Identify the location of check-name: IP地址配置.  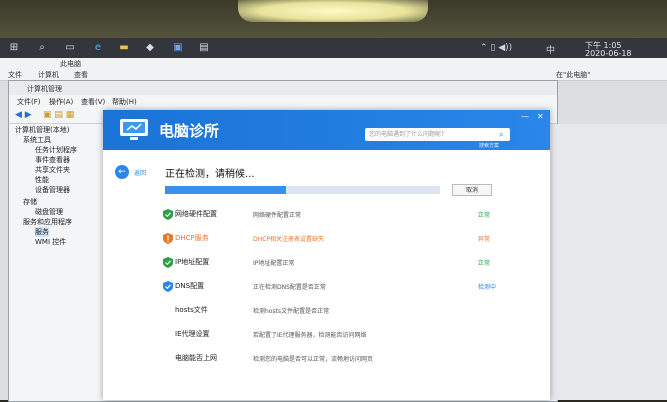
(192, 262).